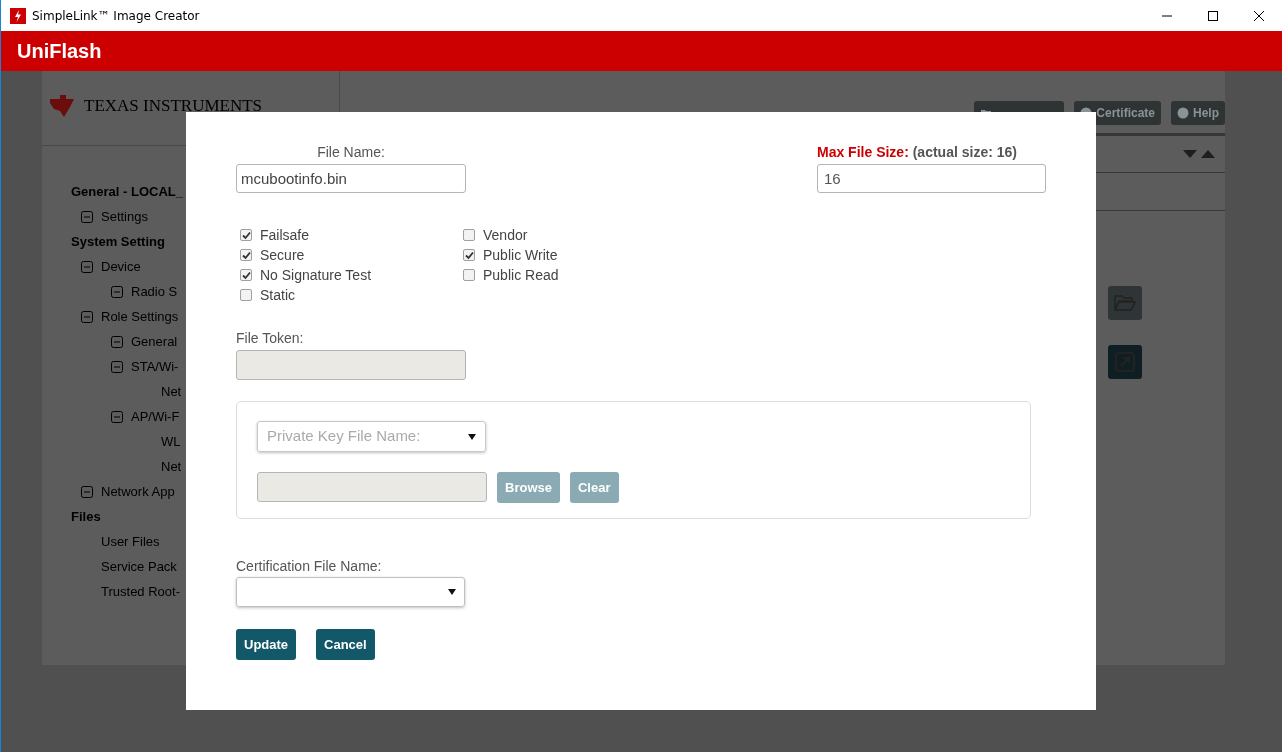 The height and width of the screenshot is (752, 1282). What do you see at coordinates (138, 491) in the screenshot?
I see `tree-item: Network App` at bounding box center [138, 491].